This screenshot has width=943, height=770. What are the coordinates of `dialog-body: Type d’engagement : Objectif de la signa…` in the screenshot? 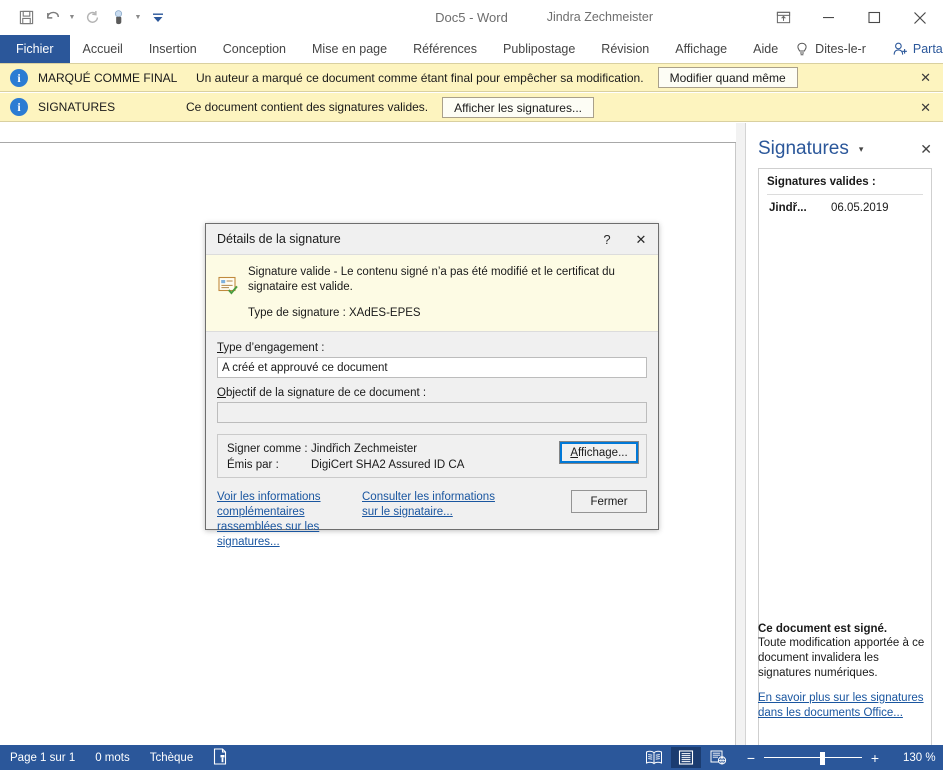 It's located at (432, 405).